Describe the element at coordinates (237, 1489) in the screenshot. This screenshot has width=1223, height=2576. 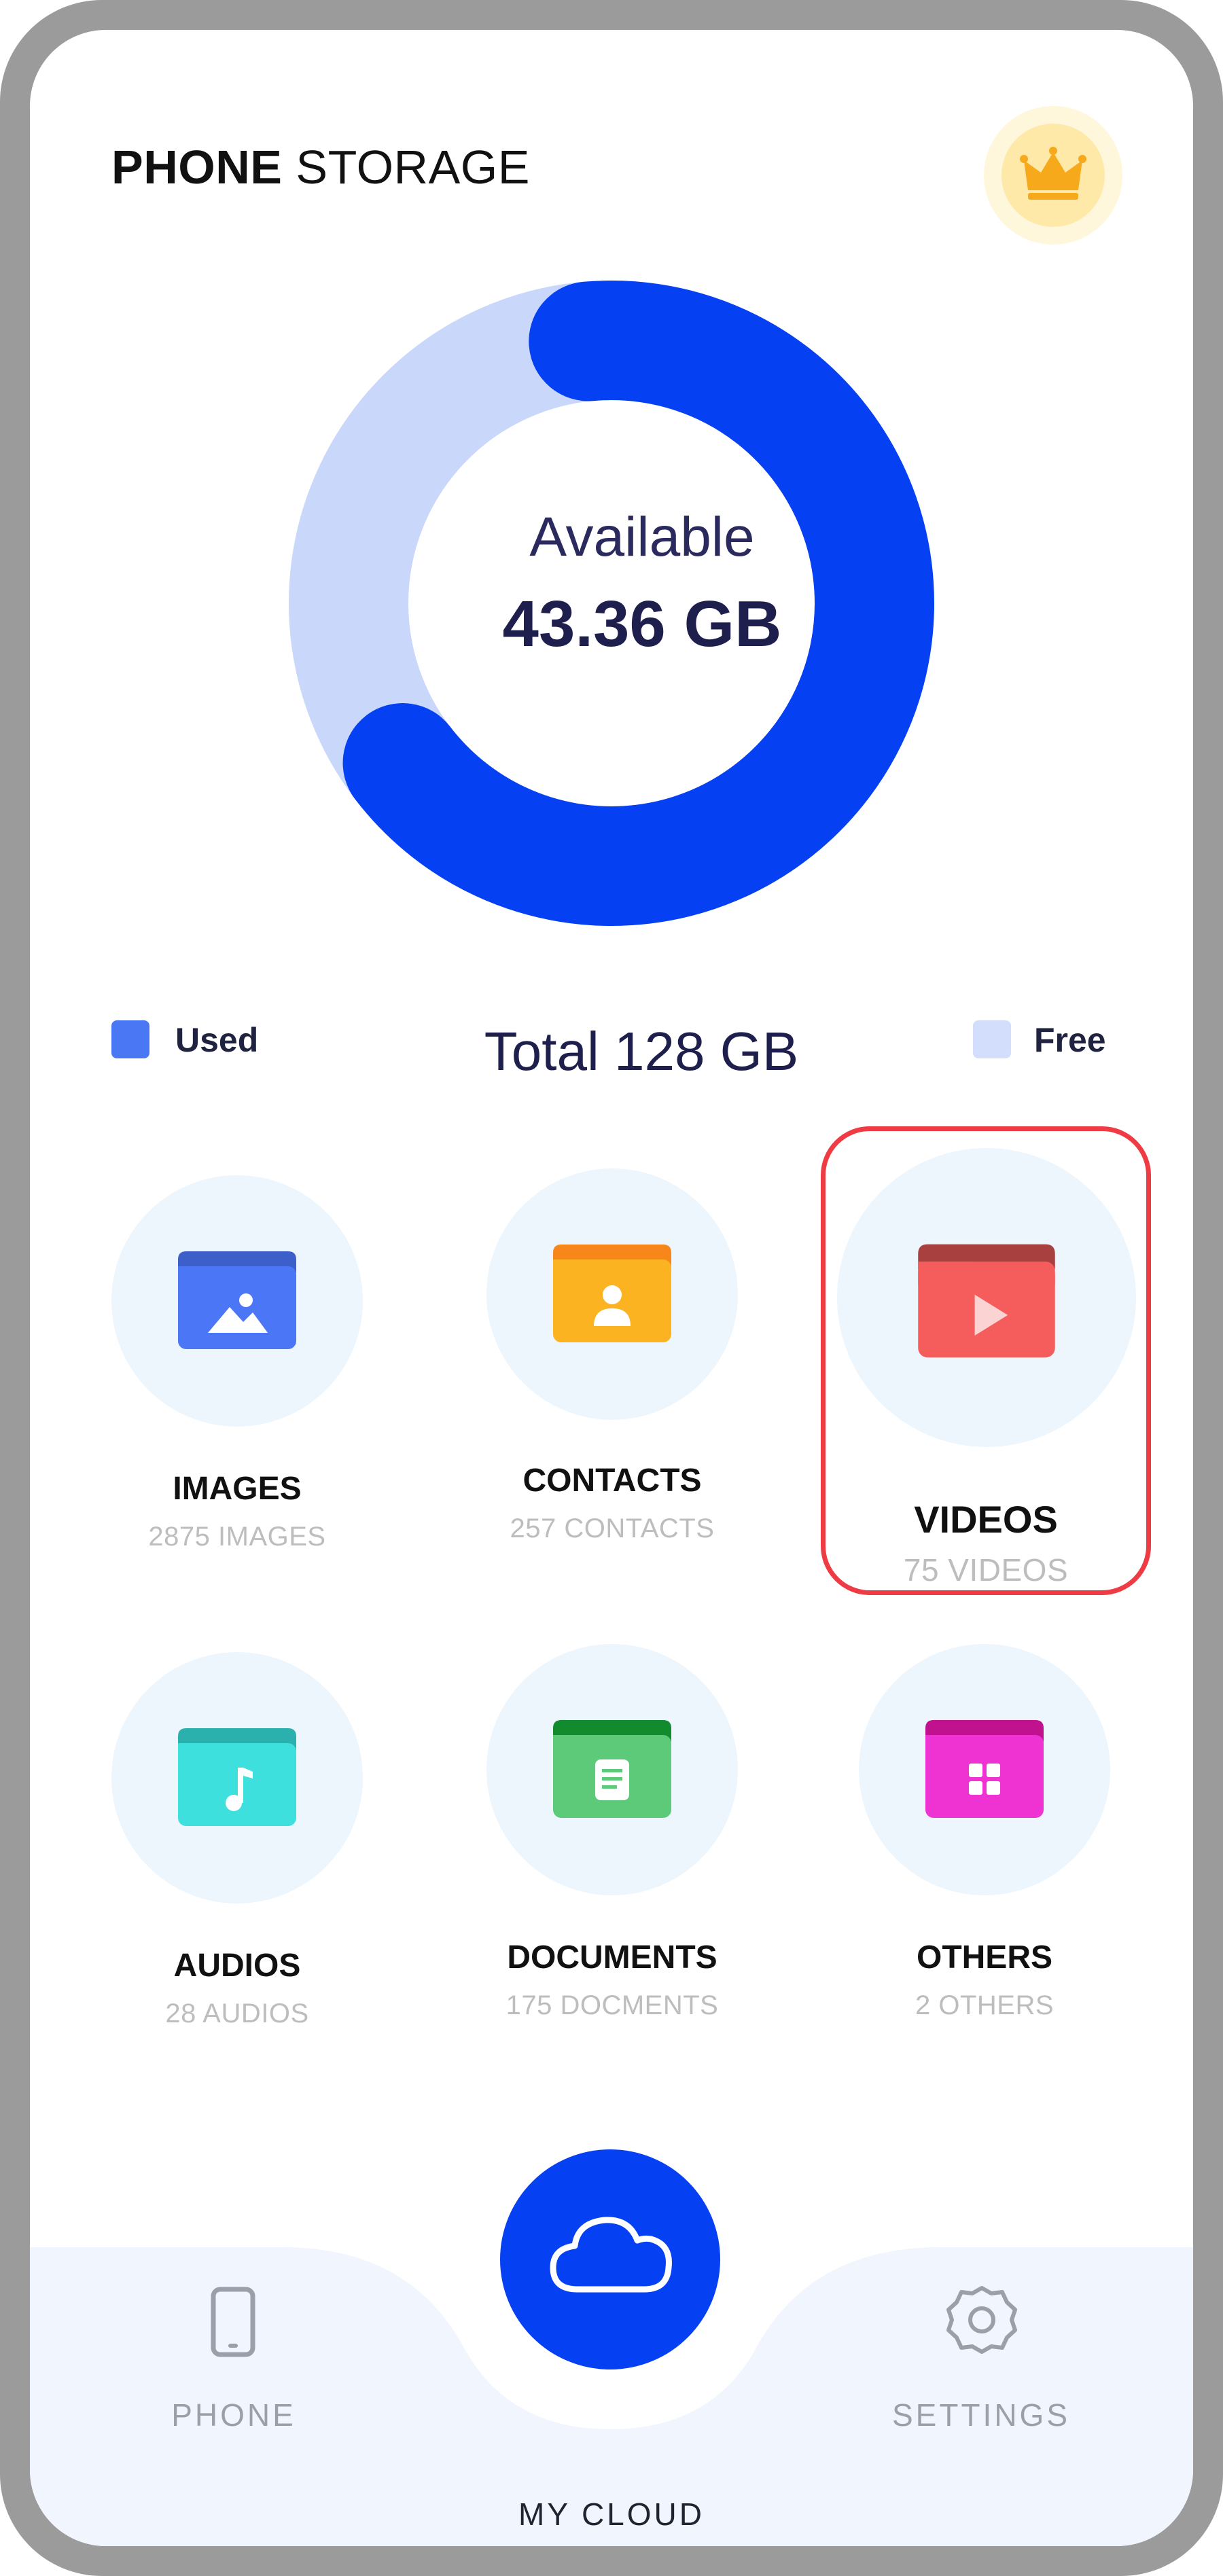
I see `category-images-name: IMAGES` at that location.